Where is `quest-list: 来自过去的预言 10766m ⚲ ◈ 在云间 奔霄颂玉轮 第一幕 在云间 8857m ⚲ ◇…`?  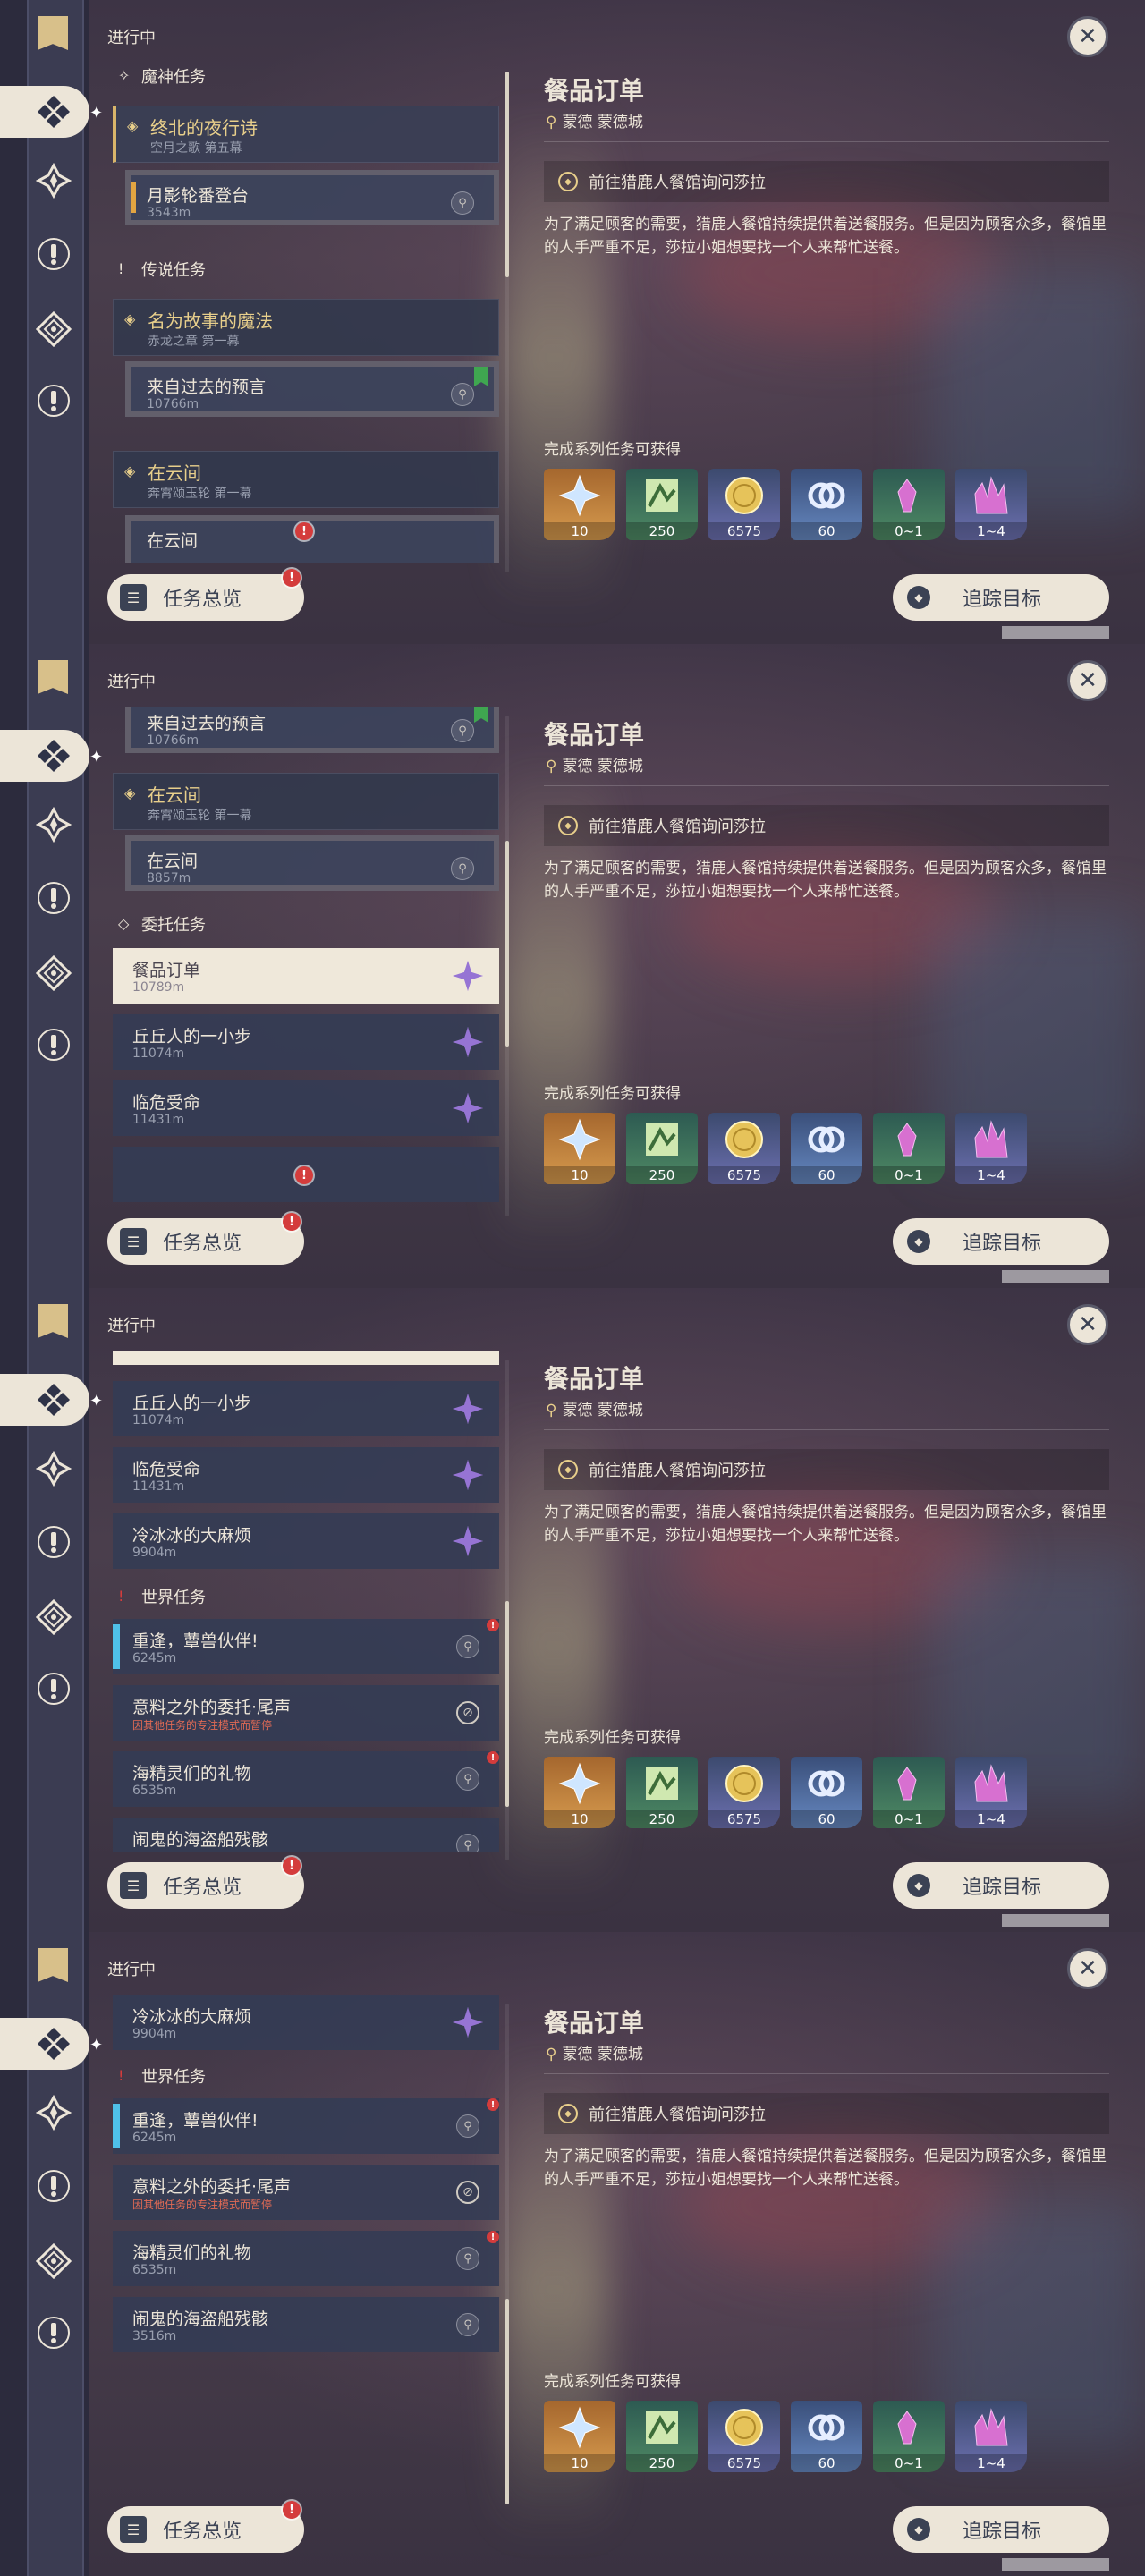 quest-list: 来自过去的预言 10766m ⚲ ◈ 在云间 奔霄颂玉轮 第一幕 在云间 8857m ⚲ ◇… is located at coordinates (308, 957).